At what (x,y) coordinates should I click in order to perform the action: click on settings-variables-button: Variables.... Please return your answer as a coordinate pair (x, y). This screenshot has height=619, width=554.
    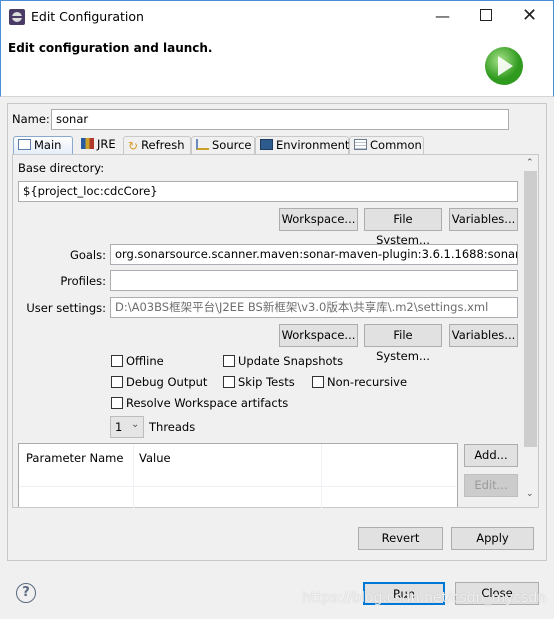
    Looking at the image, I should click on (483, 335).